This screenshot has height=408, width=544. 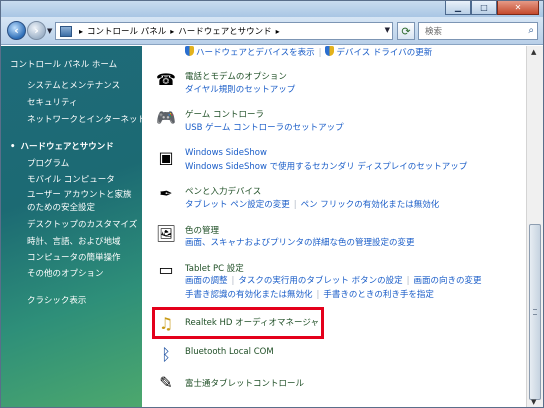 What do you see at coordinates (272, 9) in the screenshot?
I see `title-bar: ▁ □ ✕` at bounding box center [272, 9].